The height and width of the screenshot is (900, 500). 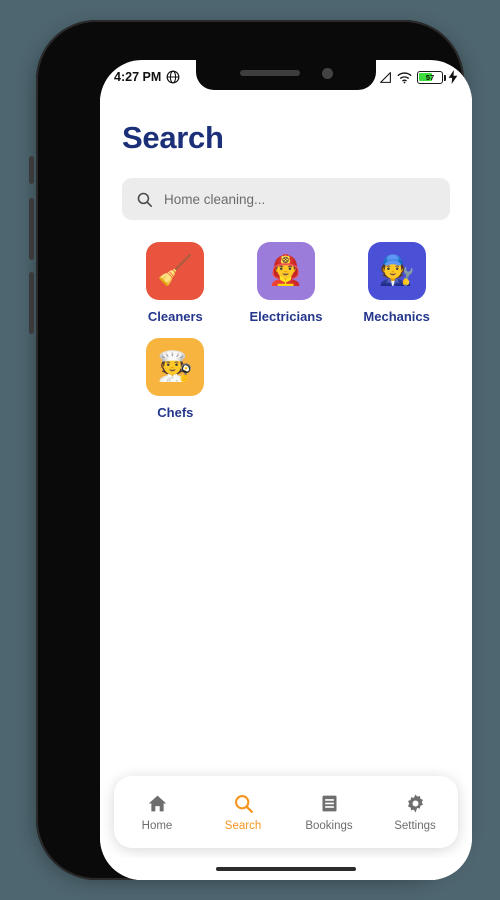 I want to click on chef-emoji: 🧑‍🍳, so click(x=175, y=367).